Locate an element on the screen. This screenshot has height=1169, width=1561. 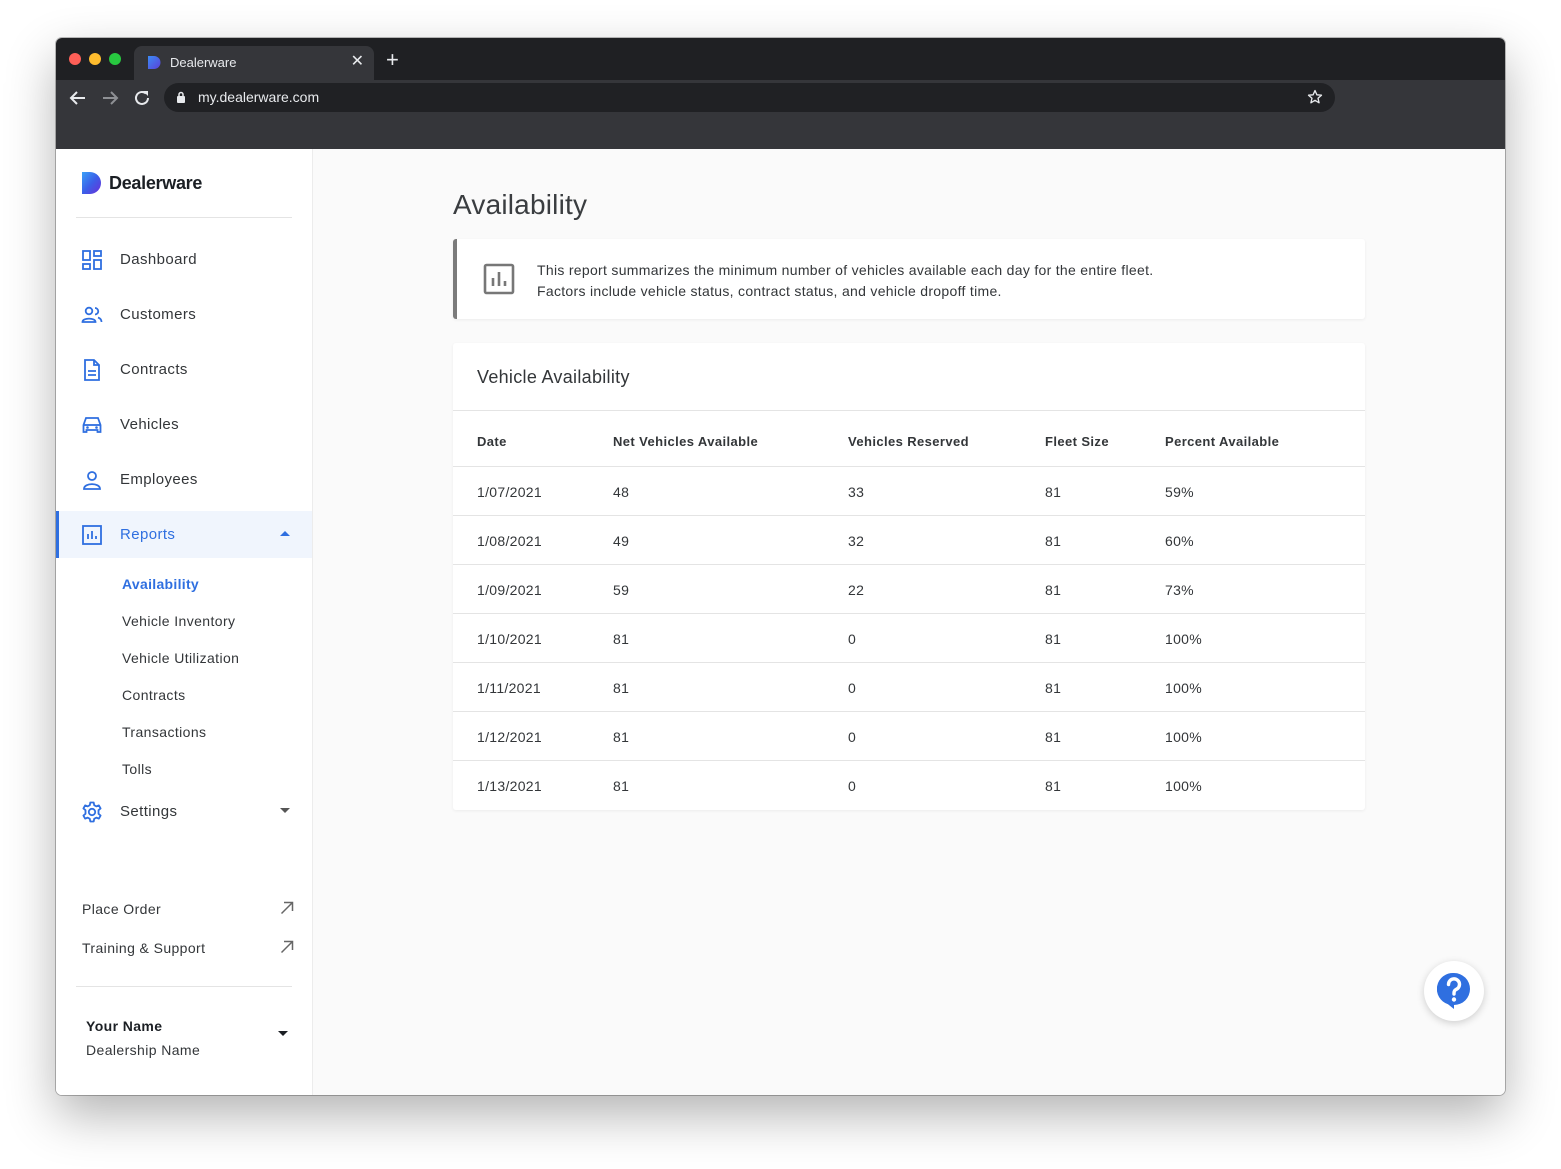
cell-date: 1/13/2021 is located at coordinates (509, 786).